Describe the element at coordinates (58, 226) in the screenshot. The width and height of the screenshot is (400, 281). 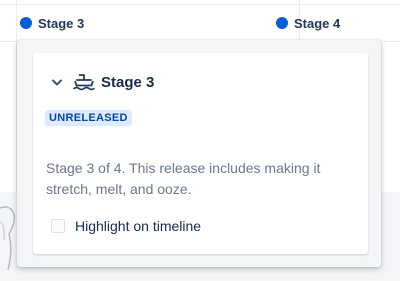
I see `highlight-checkbox` at that location.